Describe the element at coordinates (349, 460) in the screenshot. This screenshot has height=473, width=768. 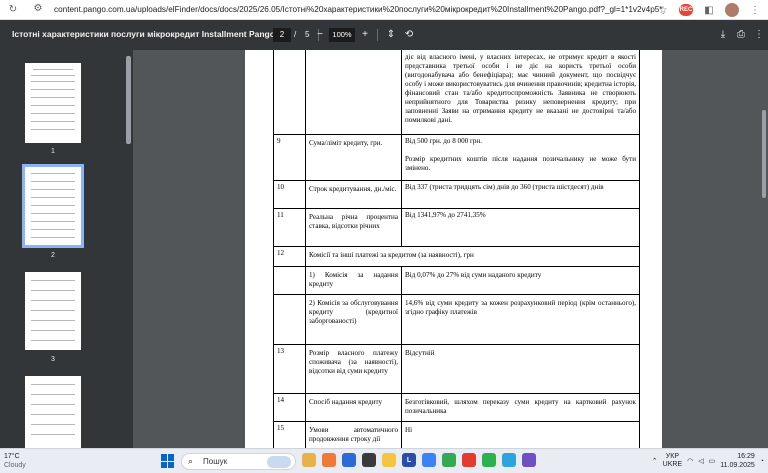
I see `edge-app-icon` at that location.